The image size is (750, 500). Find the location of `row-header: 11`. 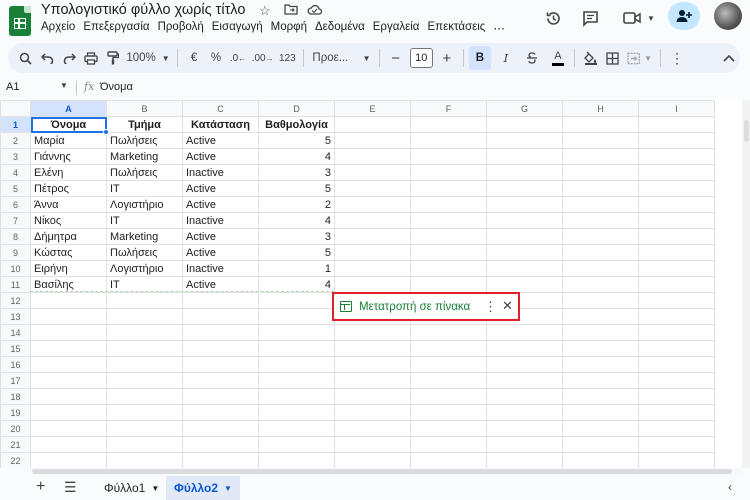

row-header: 11 is located at coordinates (15, 284).